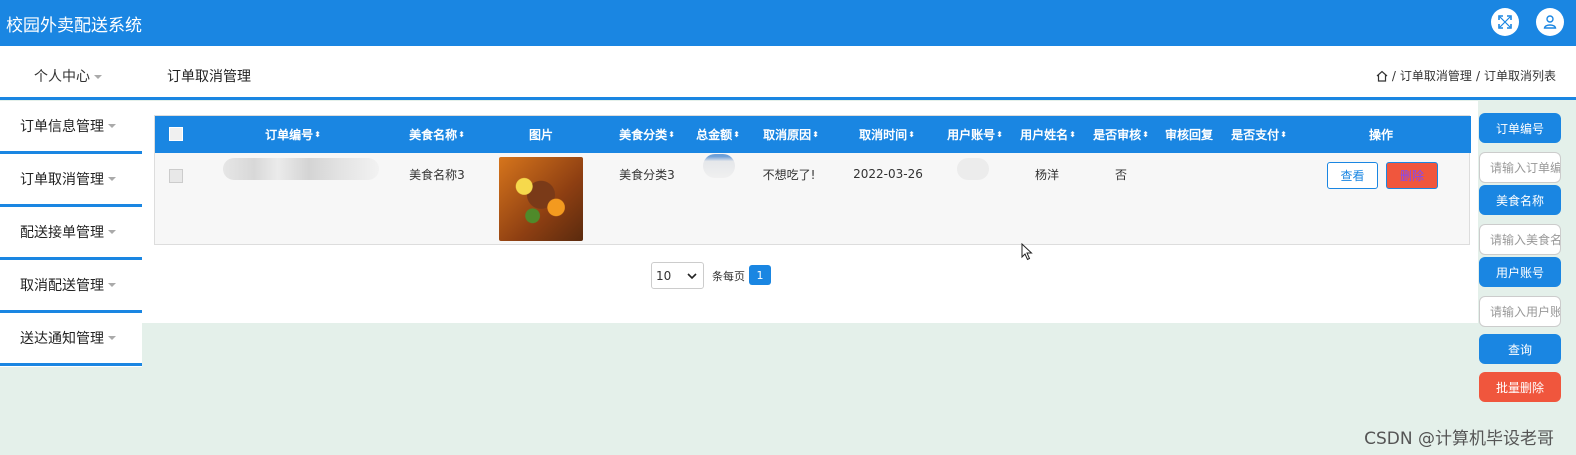 Image resolution: width=1576 pixels, height=455 pixels. What do you see at coordinates (1027, 252) in the screenshot?
I see `mouse-cursor-icon` at bounding box center [1027, 252].